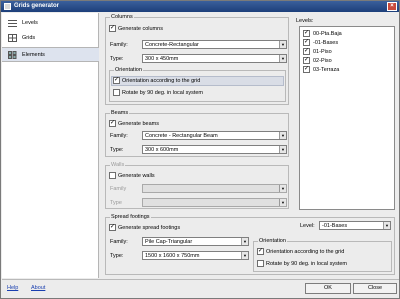  What do you see at coordinates (163, 93) in the screenshot?
I see `columns-rotate-label: Rotate by 90 deg. in local system` at bounding box center [163, 93].